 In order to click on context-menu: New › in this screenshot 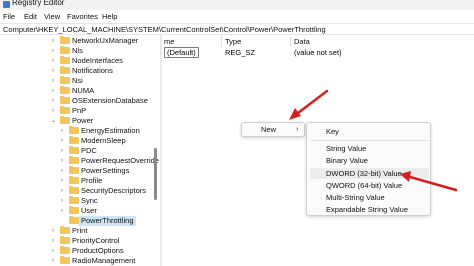, I will do `click(273, 129)`.